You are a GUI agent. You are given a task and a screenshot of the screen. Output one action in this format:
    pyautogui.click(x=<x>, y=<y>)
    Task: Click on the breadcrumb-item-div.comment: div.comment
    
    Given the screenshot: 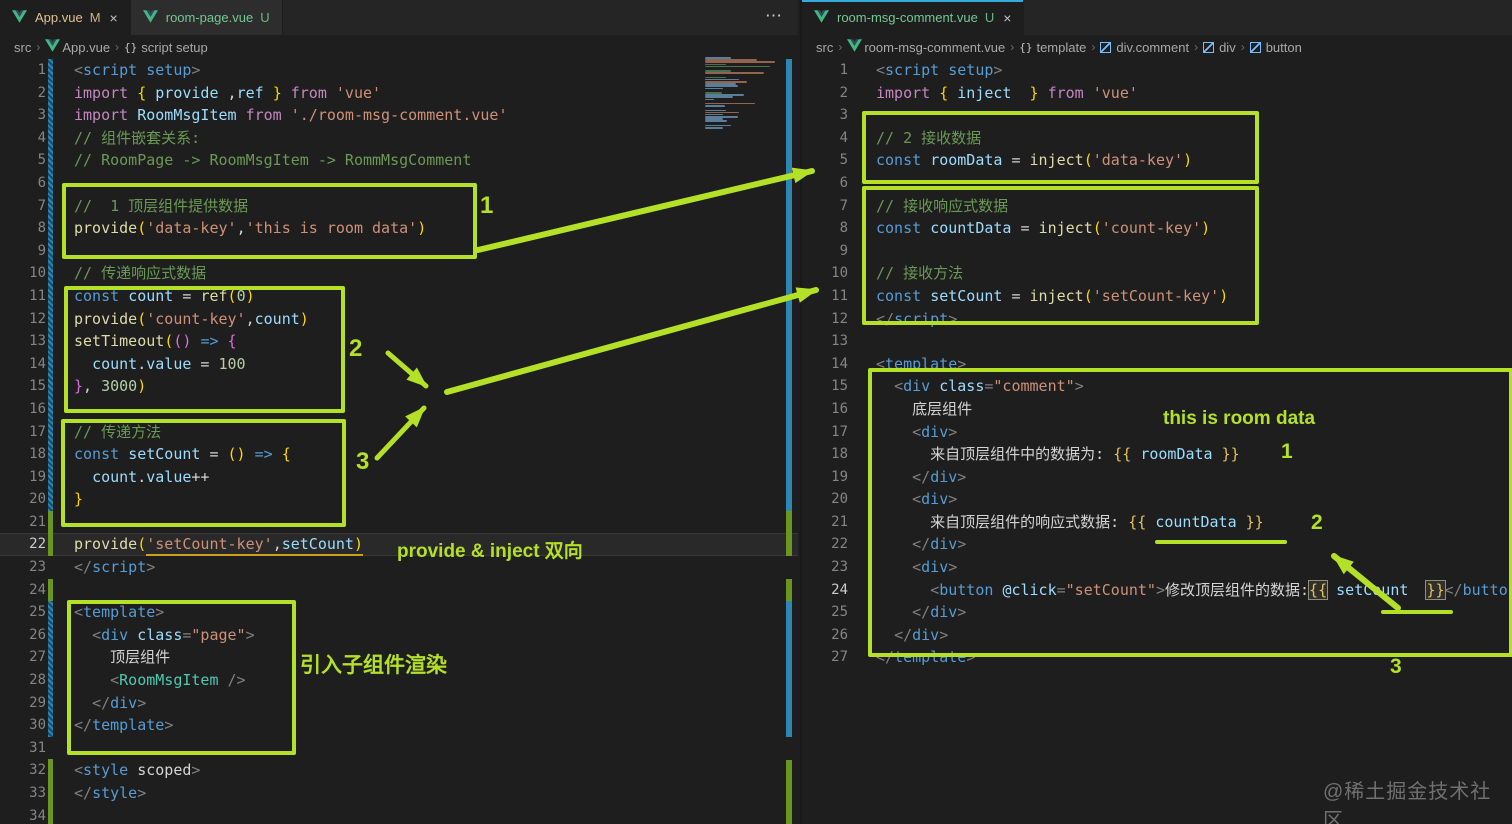 What is the action you would take?
    pyautogui.click(x=1144, y=47)
    